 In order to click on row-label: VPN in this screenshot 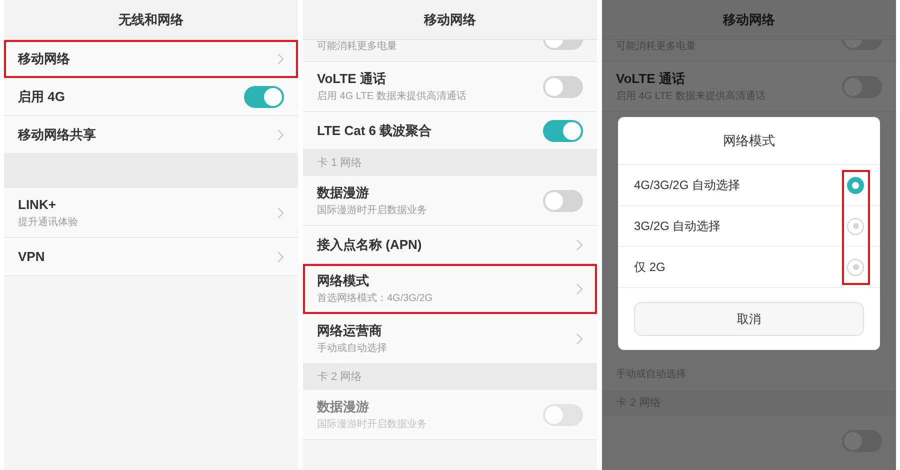, I will do `click(31, 257)`.